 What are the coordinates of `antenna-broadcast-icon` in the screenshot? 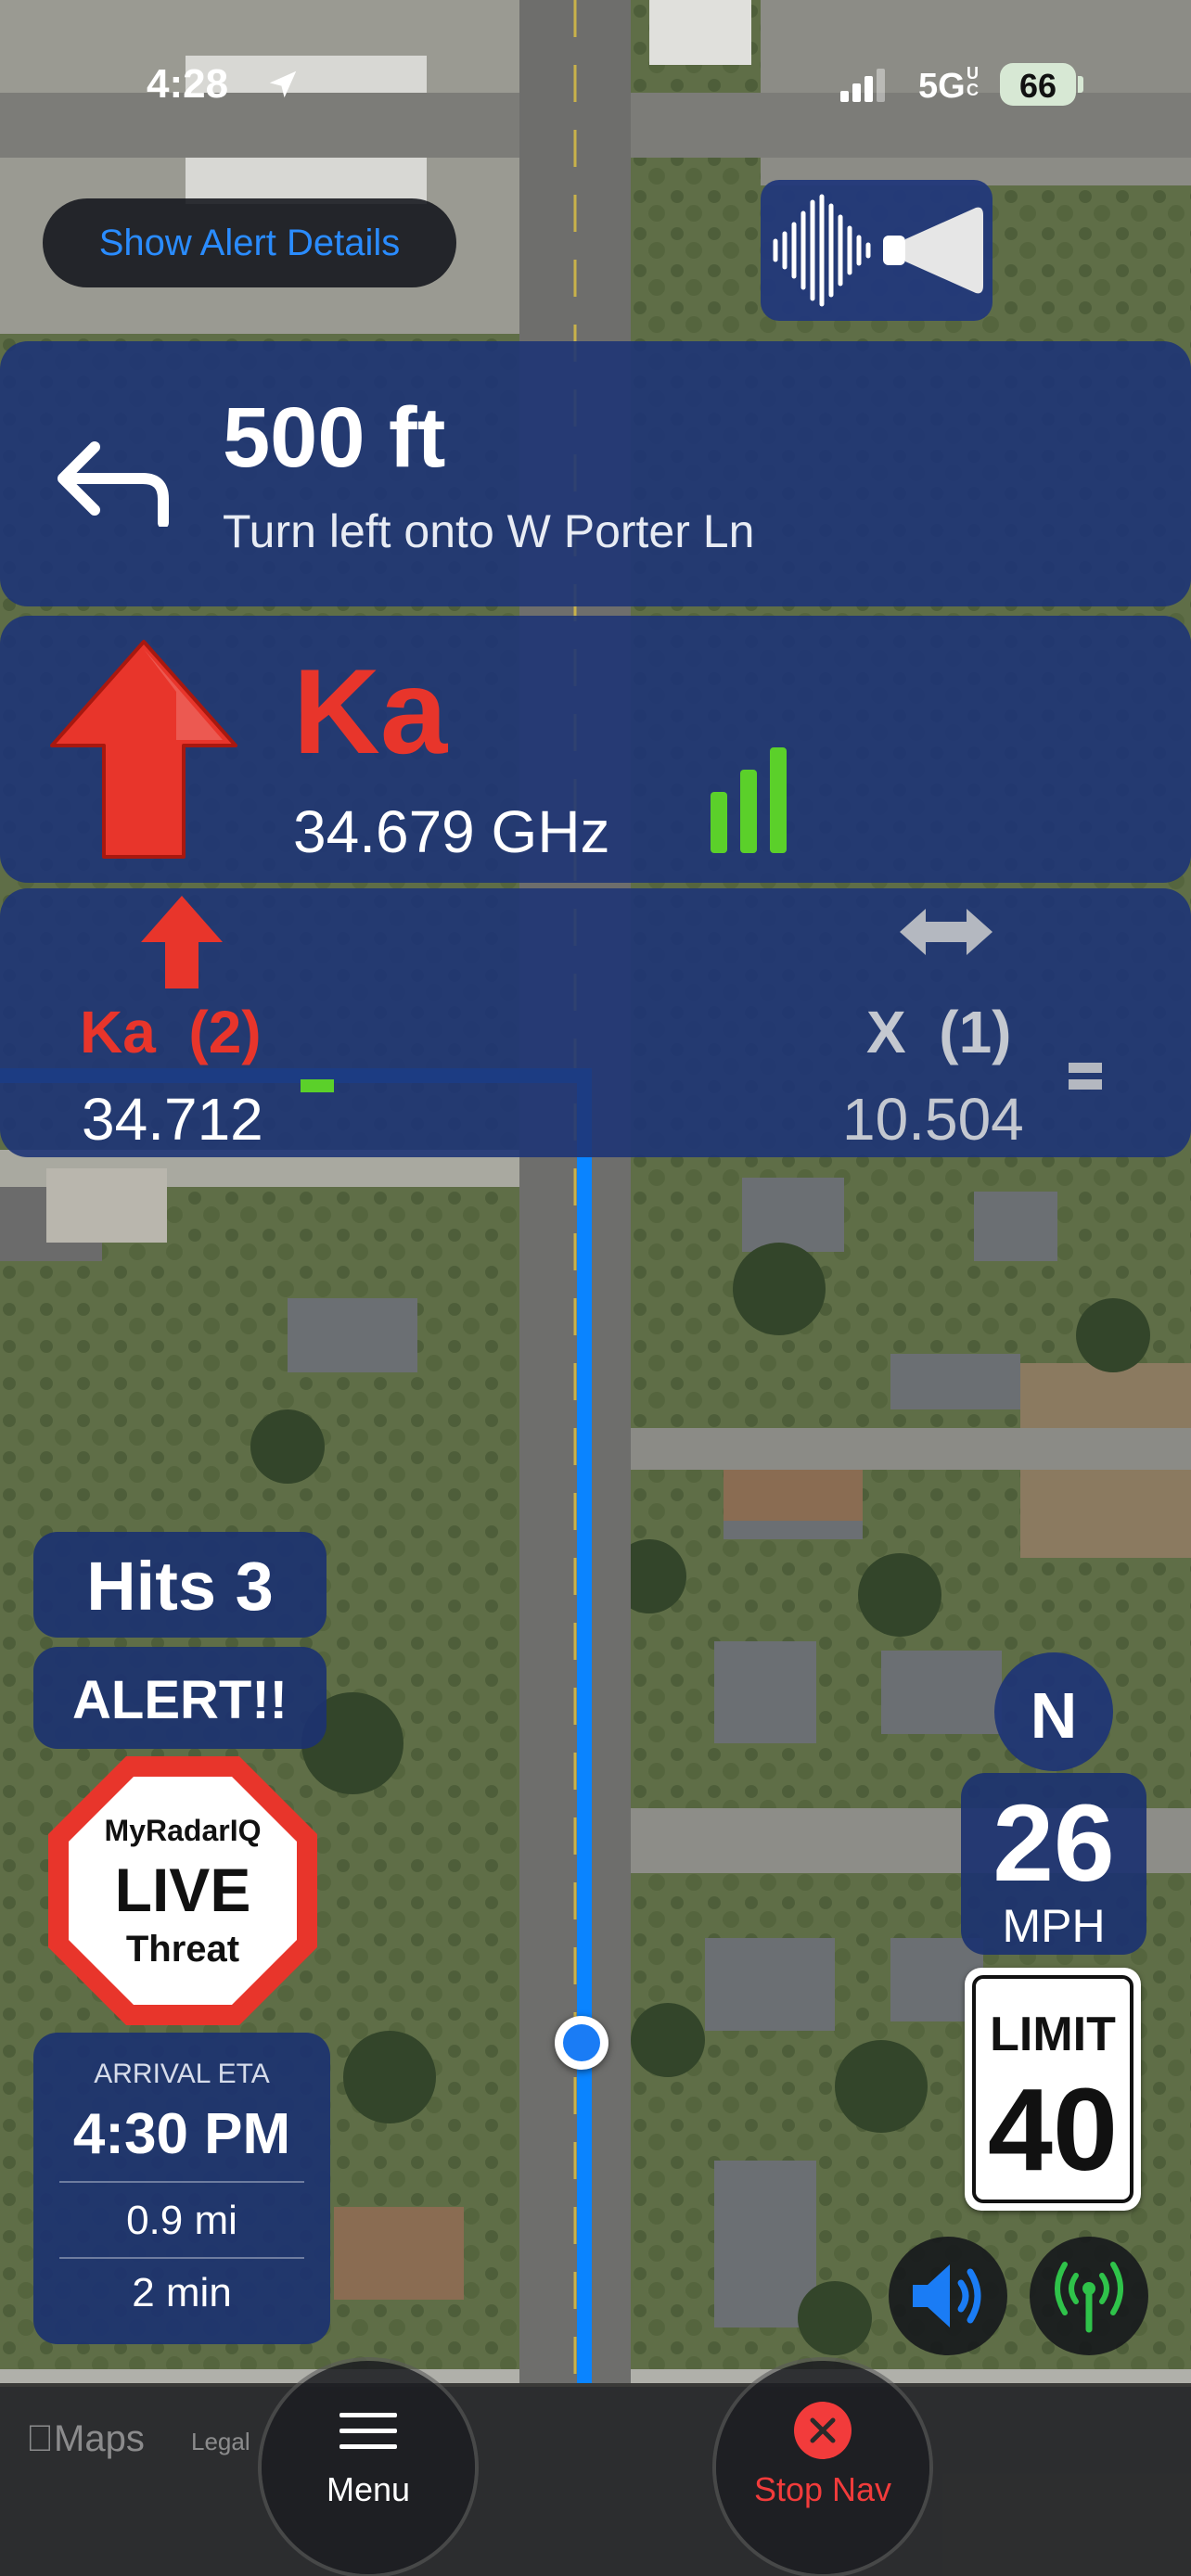 It's located at (1089, 2298).